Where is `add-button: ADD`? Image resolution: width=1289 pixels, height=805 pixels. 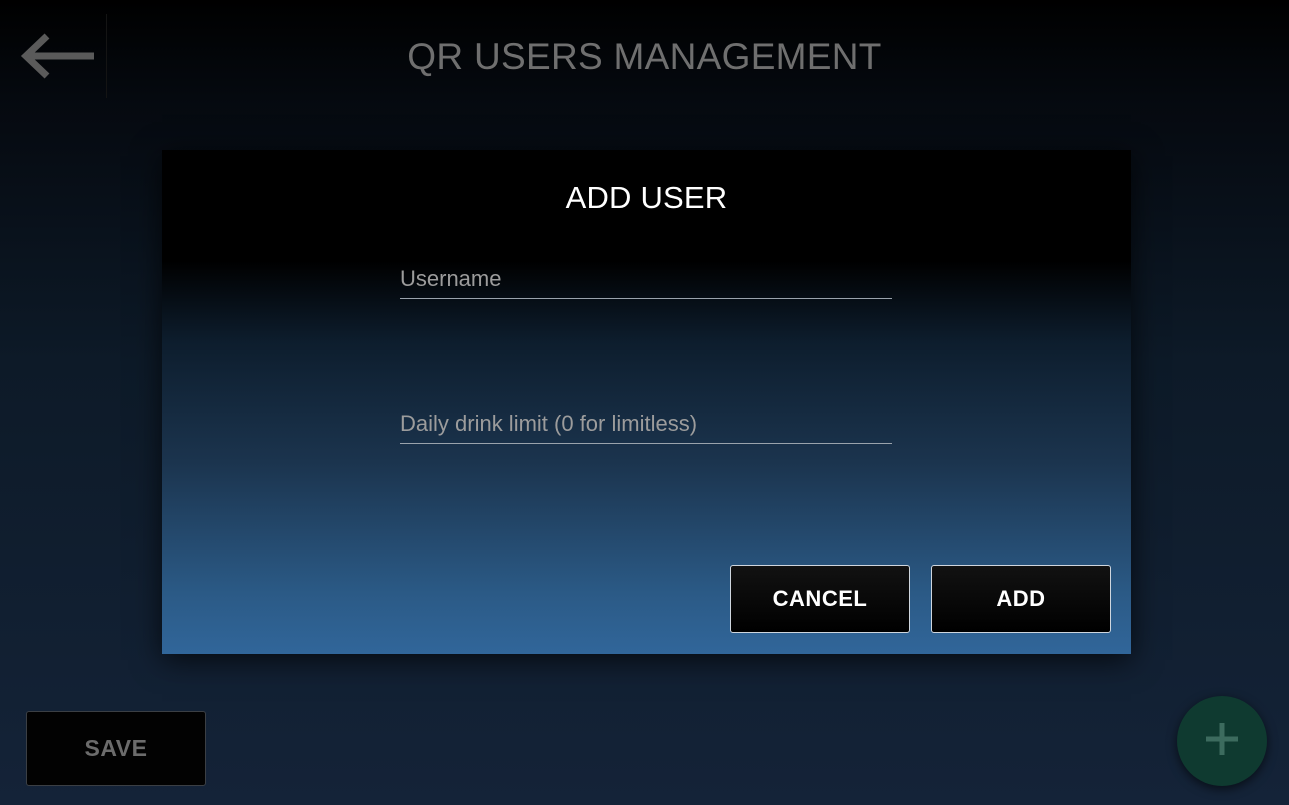 add-button: ADD is located at coordinates (1021, 599).